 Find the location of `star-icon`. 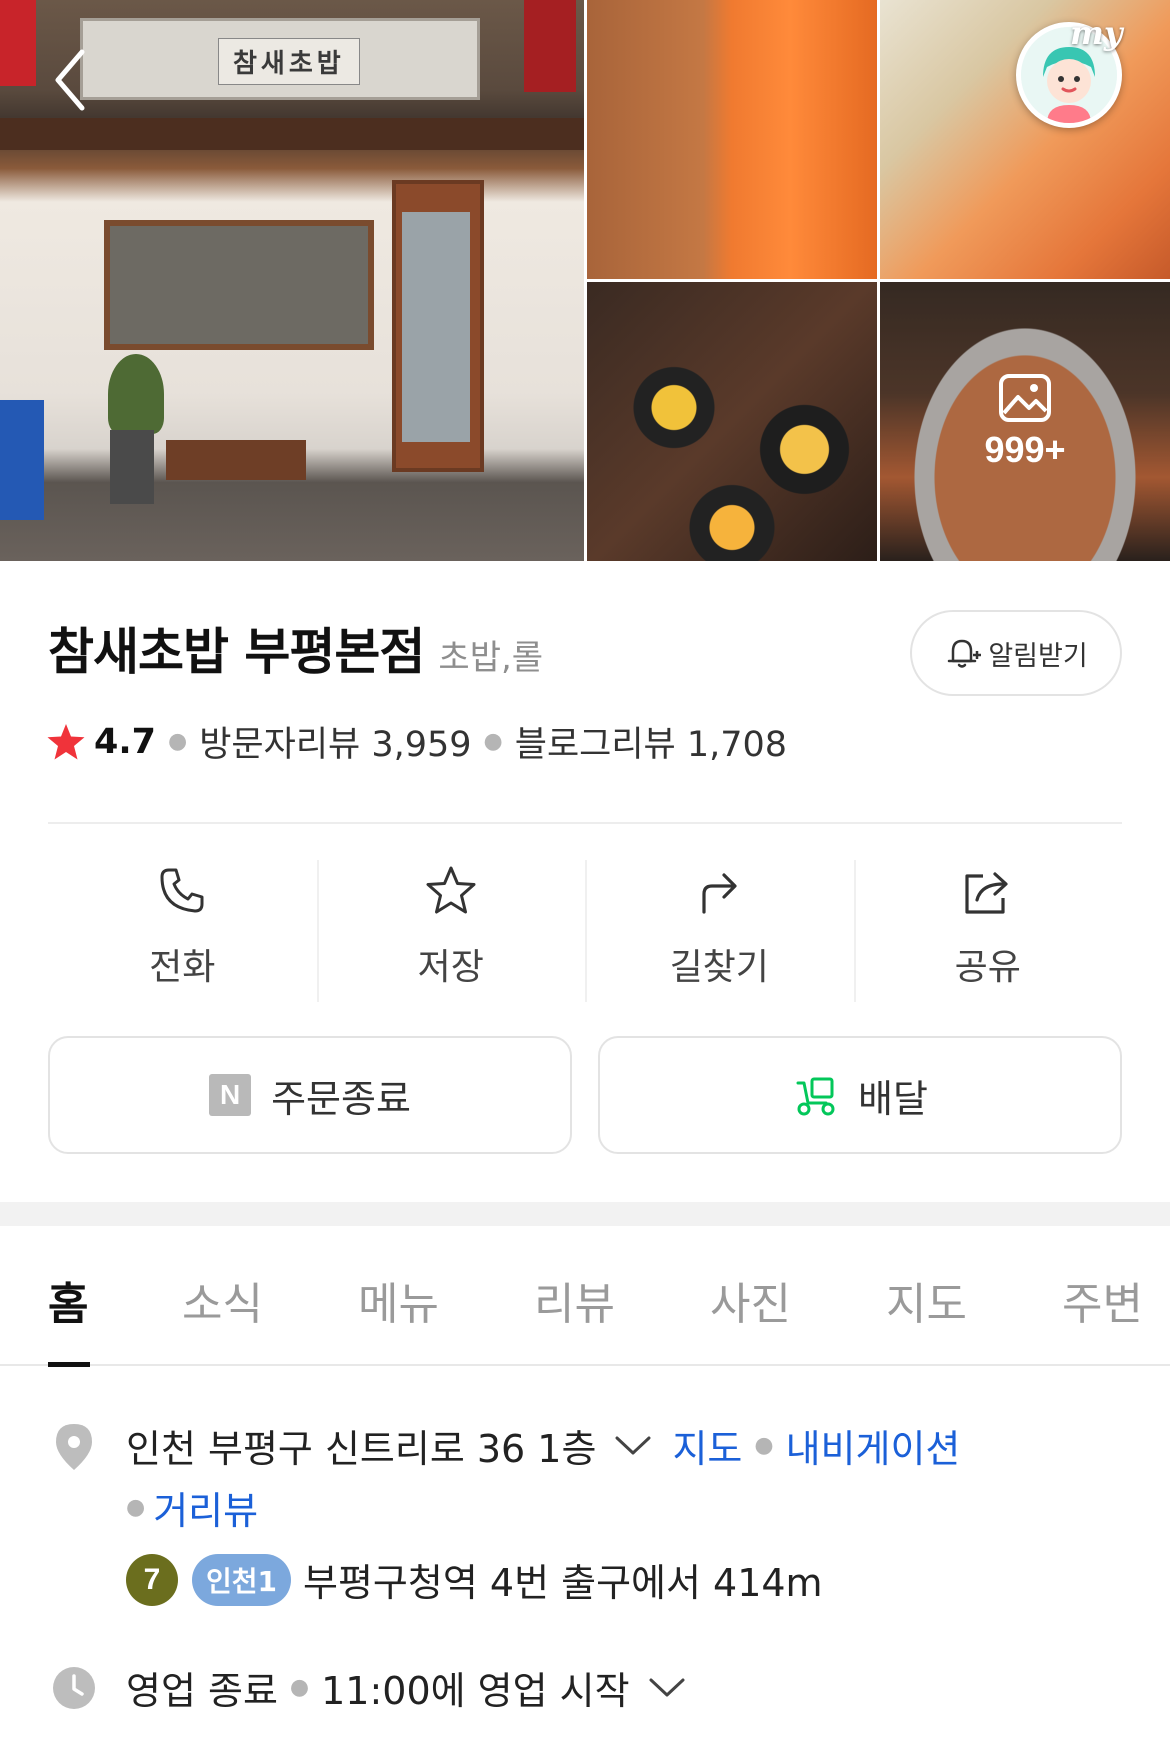

star-icon is located at coordinates (451, 890).